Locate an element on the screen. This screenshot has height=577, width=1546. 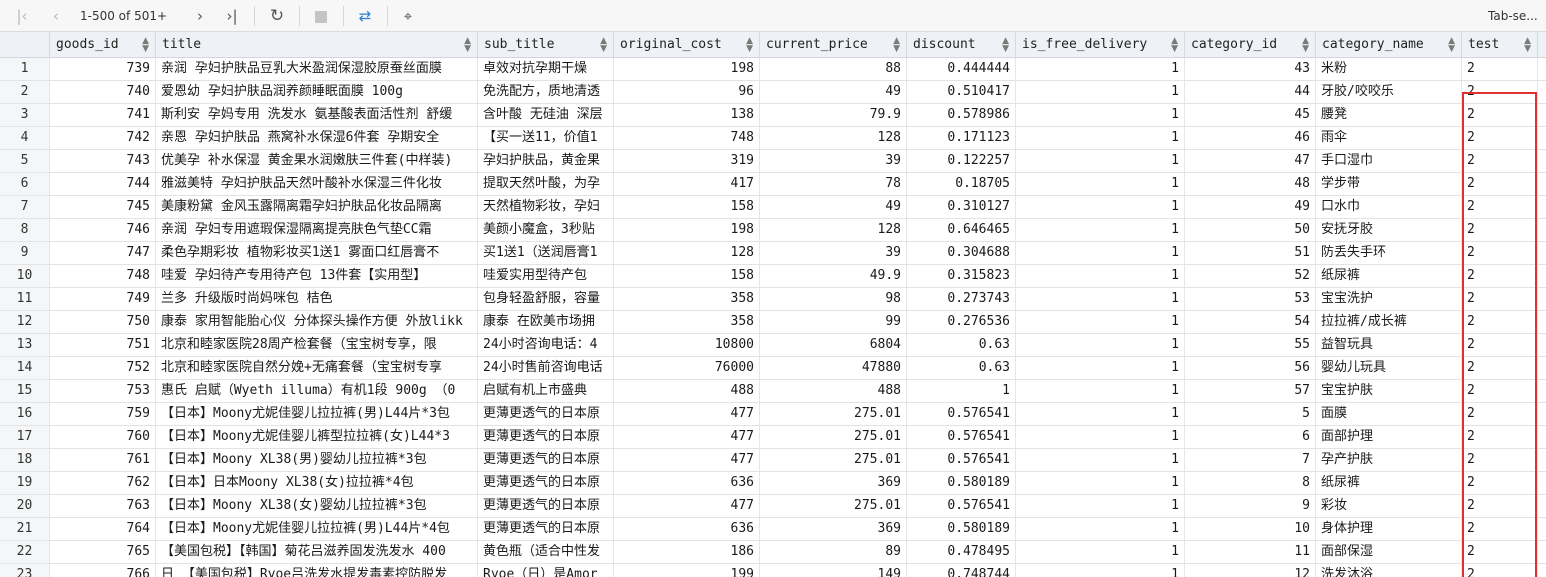
cell-goods_id: 759 is located at coordinates (103, 414).